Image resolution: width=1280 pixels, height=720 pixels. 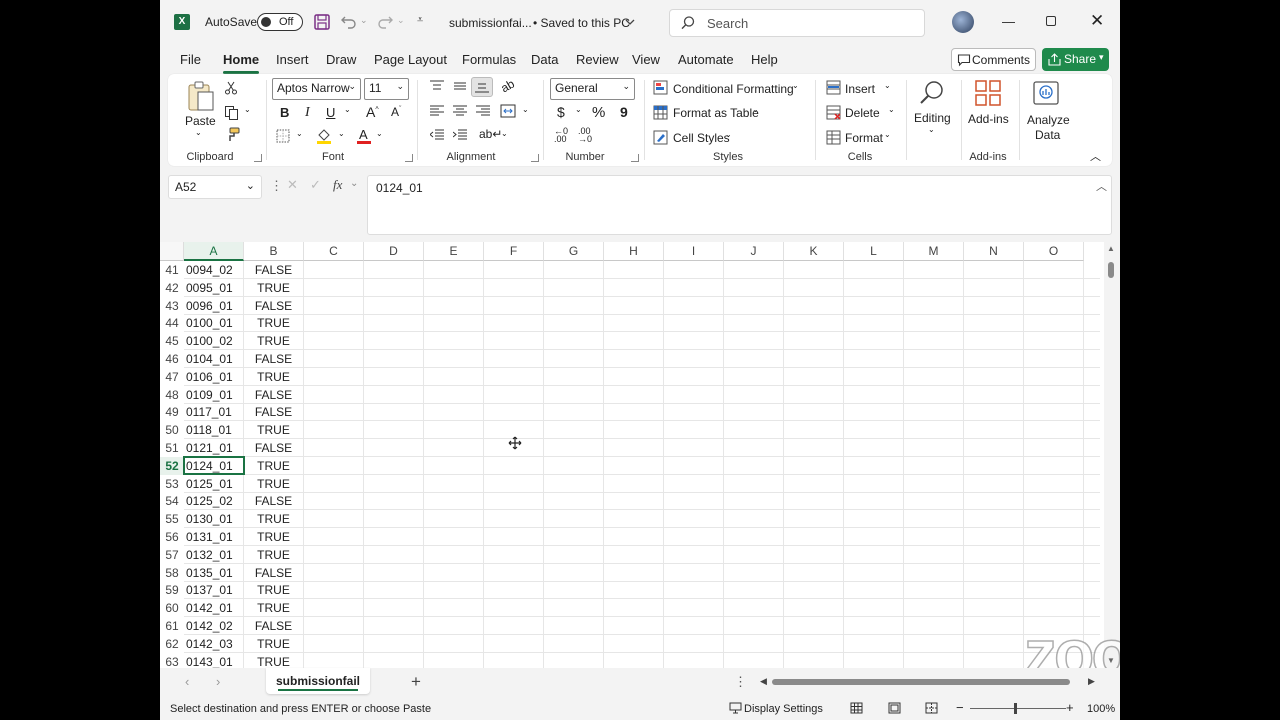 What do you see at coordinates (214, 412) in the screenshot?
I see `cell-a: 0117_01` at bounding box center [214, 412].